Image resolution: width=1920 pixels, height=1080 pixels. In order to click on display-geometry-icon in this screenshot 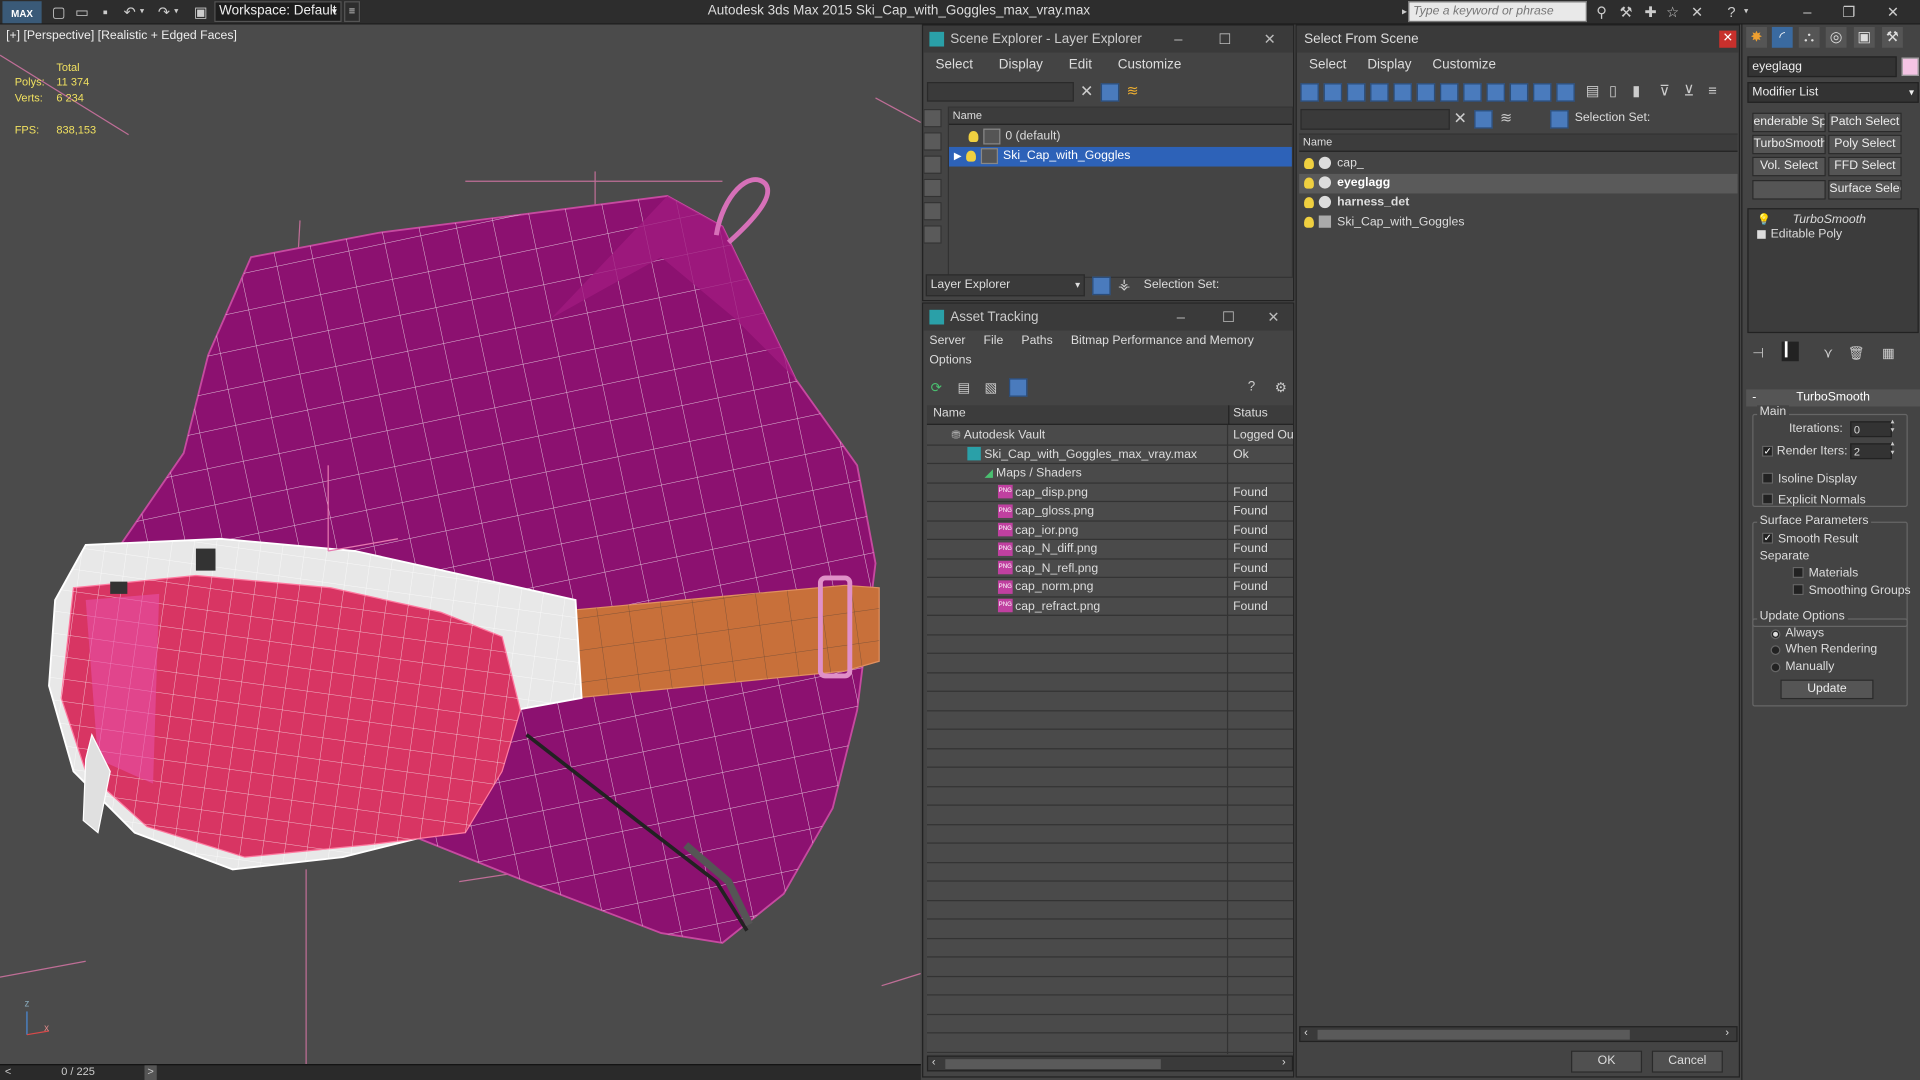, I will do `click(932, 118)`.